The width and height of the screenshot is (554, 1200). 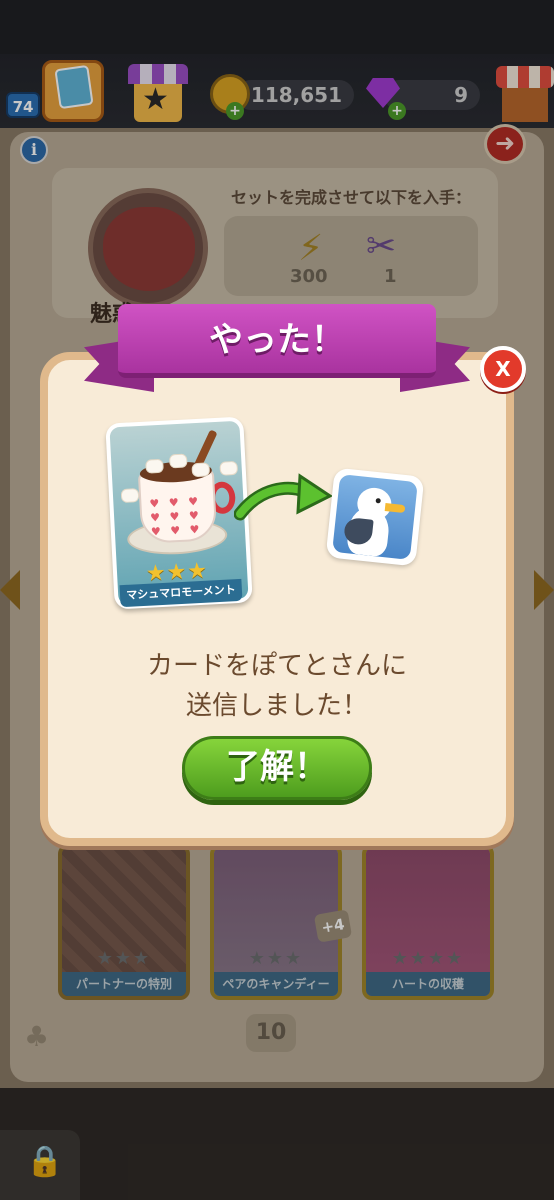 I want to click on sent-message: カードをぽてとさんに 送信しました！, so click(x=277, y=686).